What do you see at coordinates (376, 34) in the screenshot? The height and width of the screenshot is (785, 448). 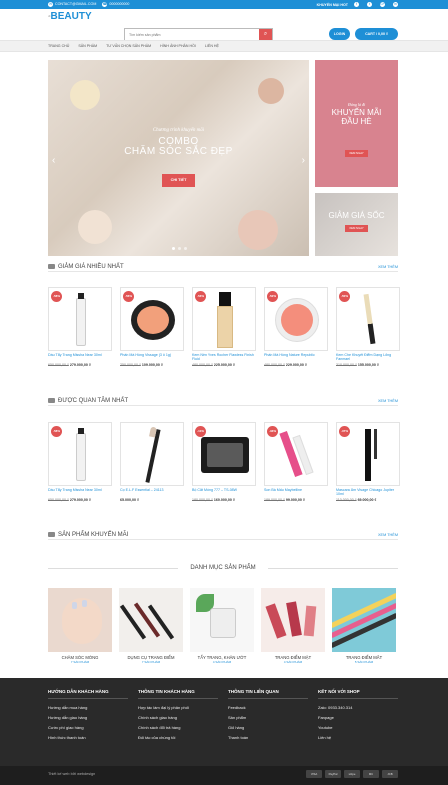 I see `cart-button: CART / 0,00 ₫` at bounding box center [376, 34].